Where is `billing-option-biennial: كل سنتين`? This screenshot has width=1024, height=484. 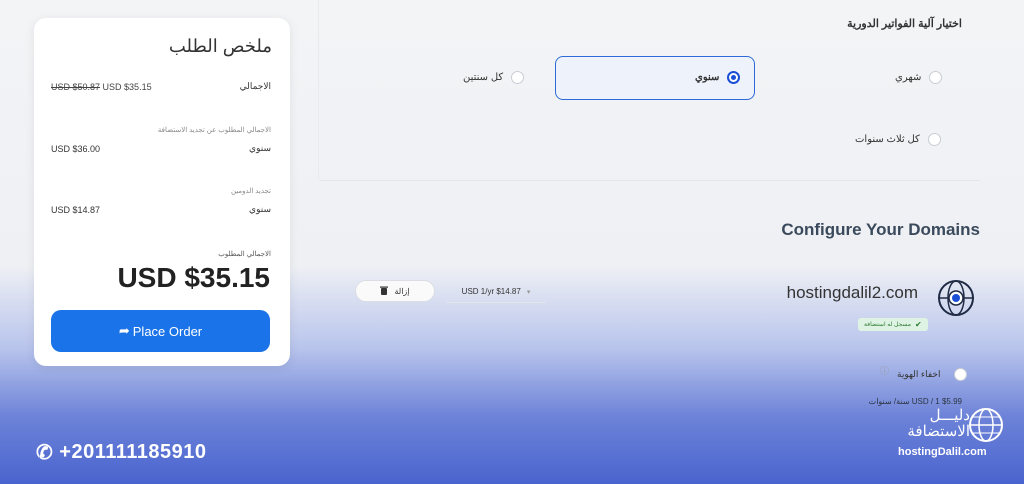
billing-option-biennial: كل سنتين is located at coordinates (494, 77).